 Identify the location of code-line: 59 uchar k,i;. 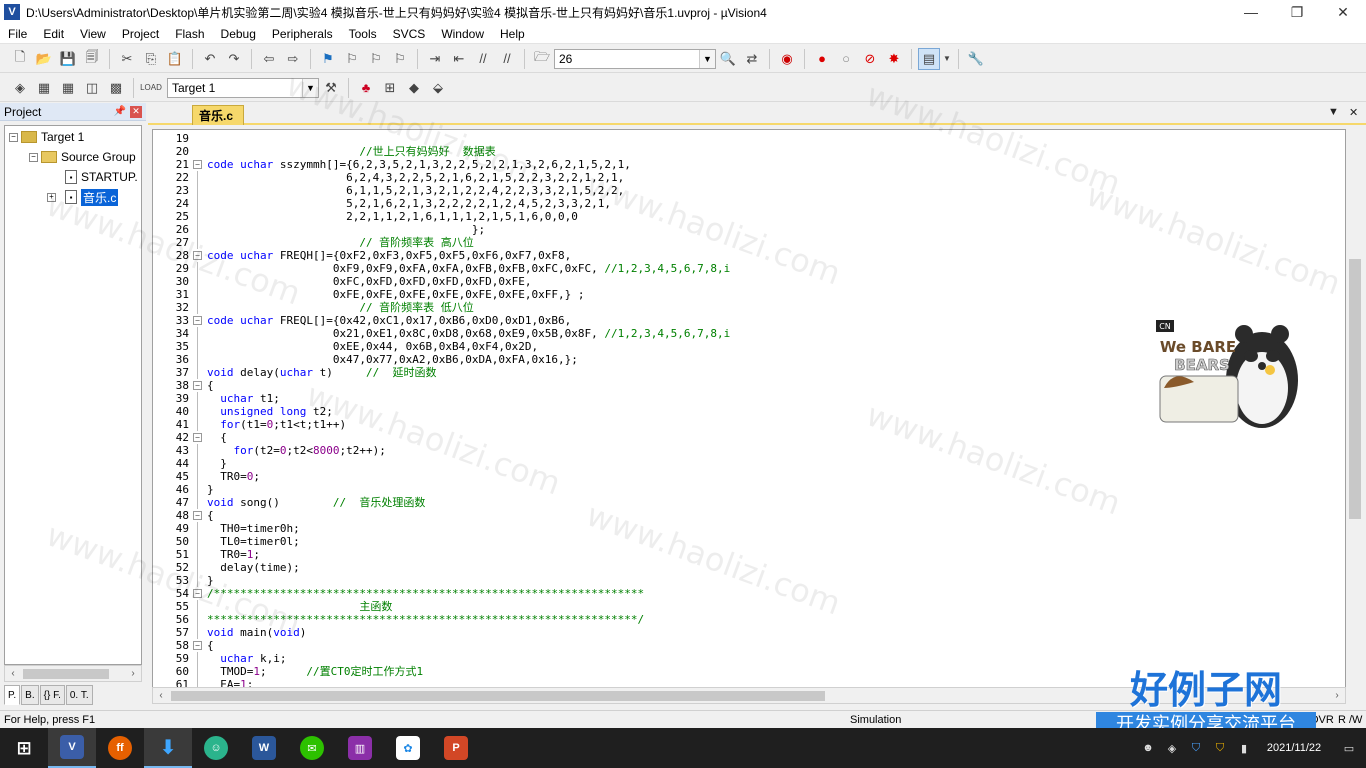
(749, 658).